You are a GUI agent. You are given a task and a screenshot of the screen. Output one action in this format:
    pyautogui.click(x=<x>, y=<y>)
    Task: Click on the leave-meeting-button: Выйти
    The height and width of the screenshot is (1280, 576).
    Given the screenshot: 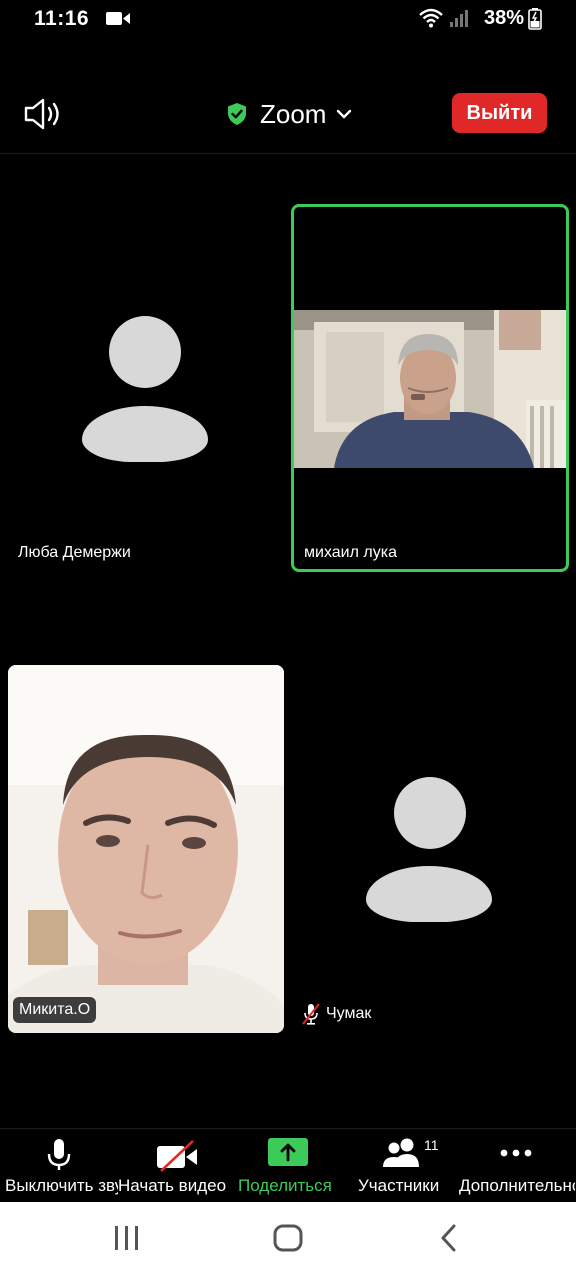 What is the action you would take?
    pyautogui.click(x=499, y=113)
    